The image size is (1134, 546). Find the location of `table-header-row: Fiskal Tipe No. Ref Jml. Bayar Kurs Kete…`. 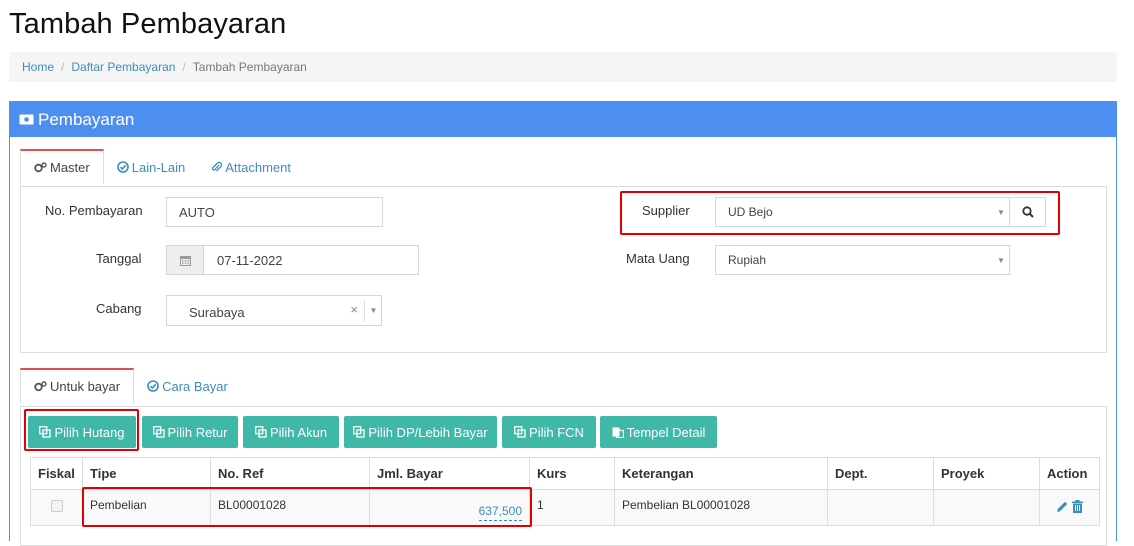

table-header-row: Fiskal Tipe No. Ref Jml. Bayar Kurs Kete… is located at coordinates (565, 473).